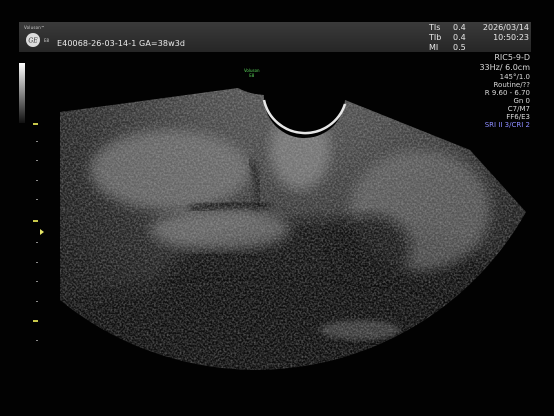 This screenshot has width=554, height=416. I want to click on patient-id: E40068-26-03-14-1 GA=38w3d, so click(121, 43).